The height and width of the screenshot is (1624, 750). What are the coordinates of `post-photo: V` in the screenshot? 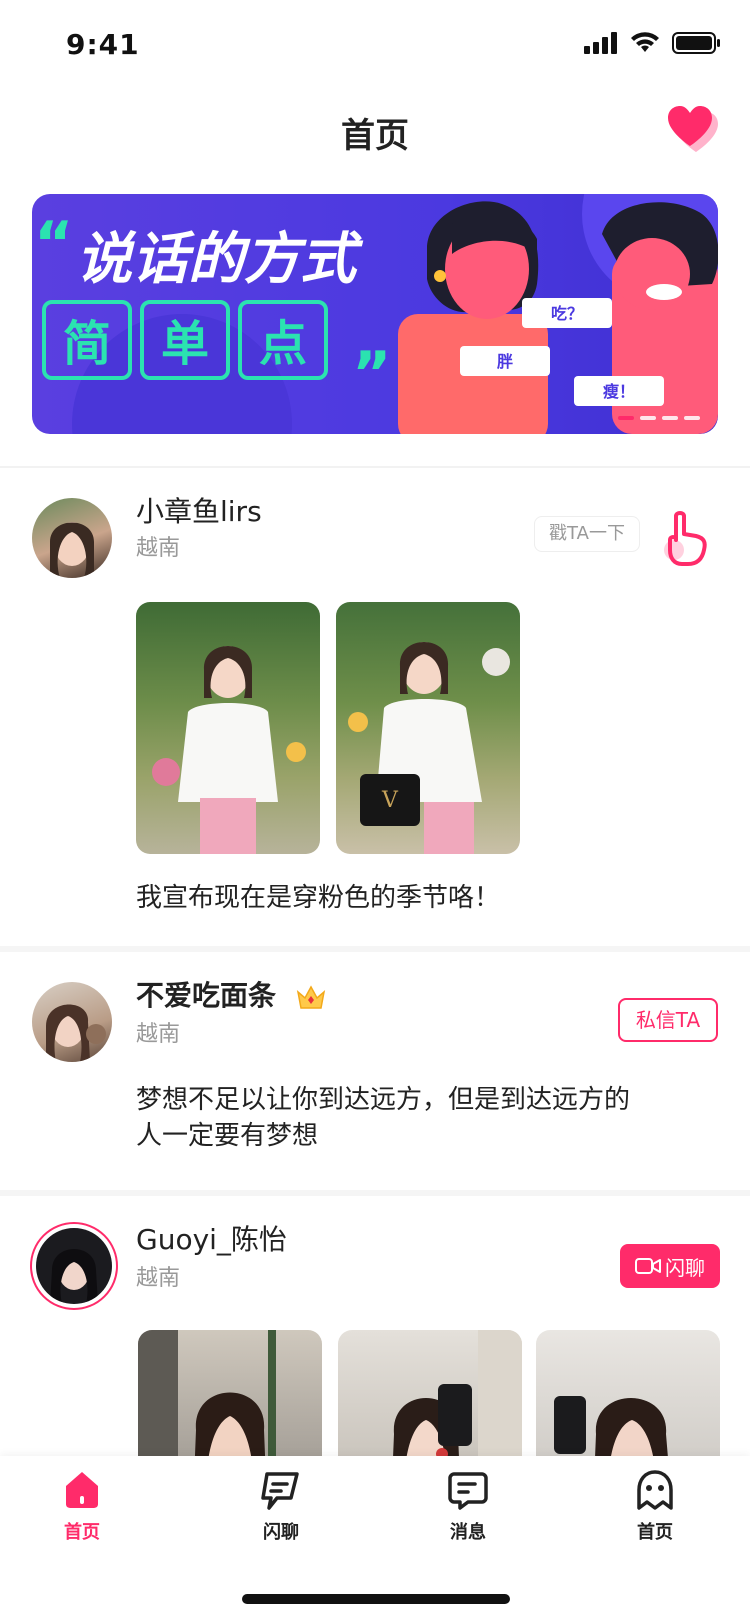 It's located at (428, 728).